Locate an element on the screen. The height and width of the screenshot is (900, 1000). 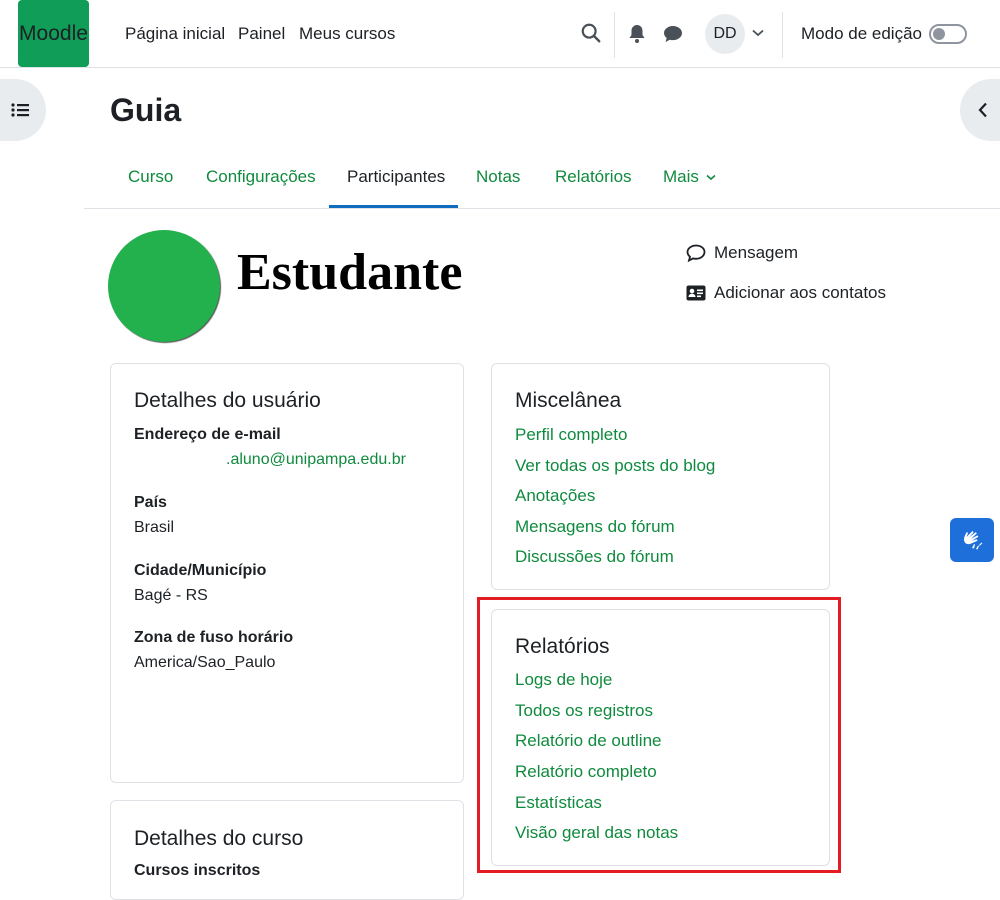
timezone-value: America/Sao_Paulo is located at coordinates (205, 662).